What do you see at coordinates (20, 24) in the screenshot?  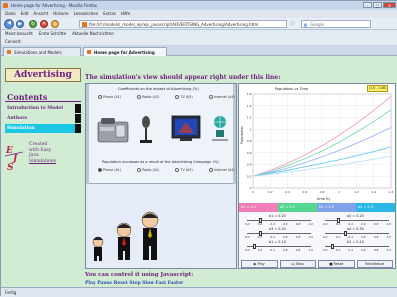 I see `forward-icon: ▶` at bounding box center [20, 24].